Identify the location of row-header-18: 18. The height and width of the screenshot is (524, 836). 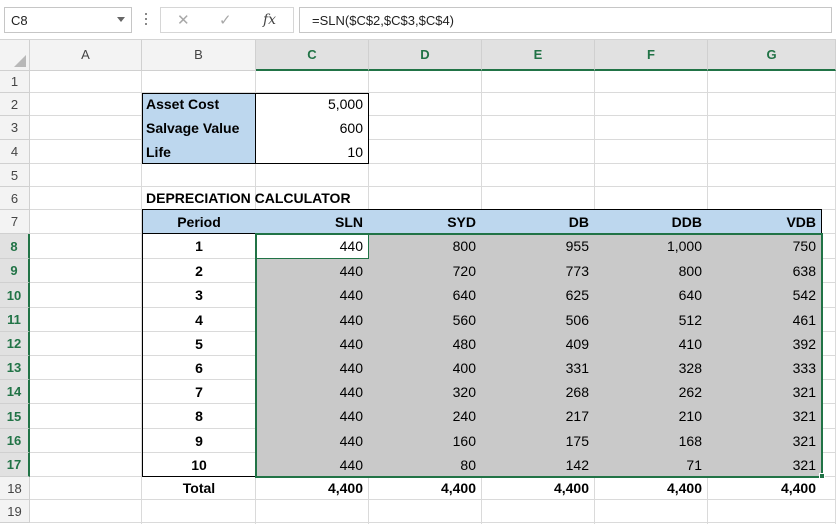
(15, 488).